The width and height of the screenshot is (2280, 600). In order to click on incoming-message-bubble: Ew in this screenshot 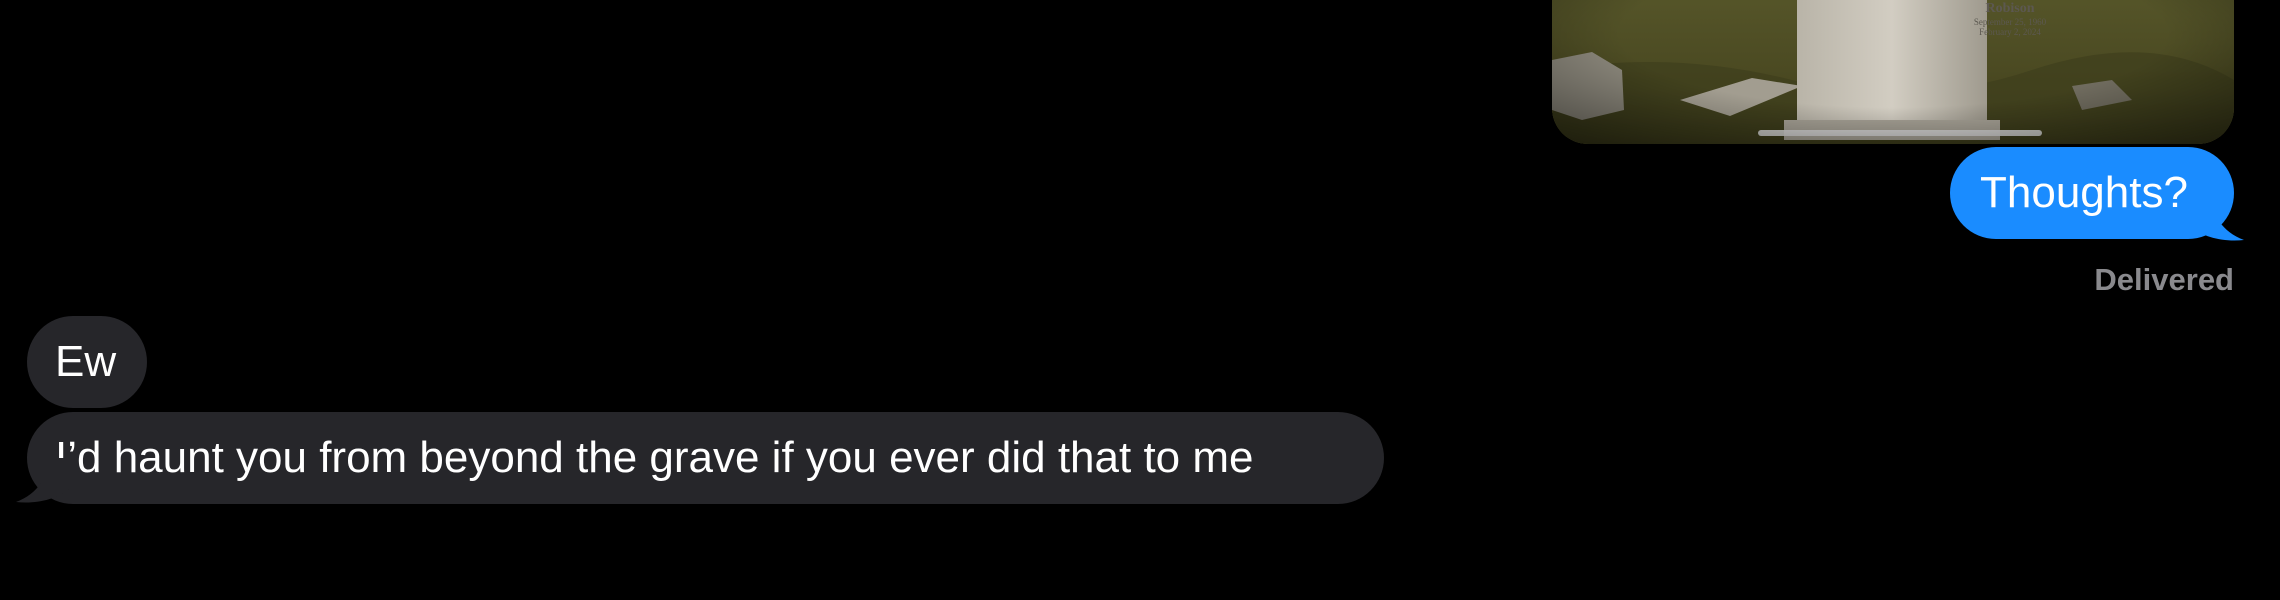, I will do `click(87, 362)`.